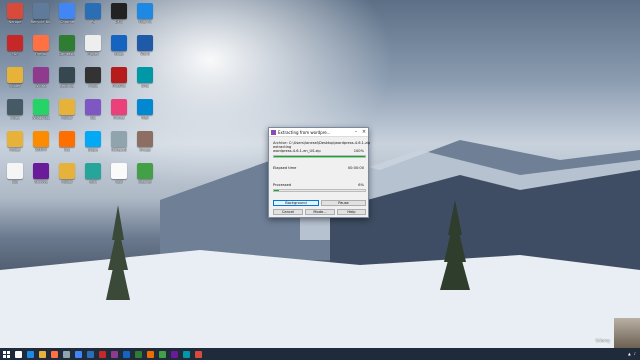 This screenshot has height=360, width=640. I want to click on desktop-icon: VLC, so click(67, 141).